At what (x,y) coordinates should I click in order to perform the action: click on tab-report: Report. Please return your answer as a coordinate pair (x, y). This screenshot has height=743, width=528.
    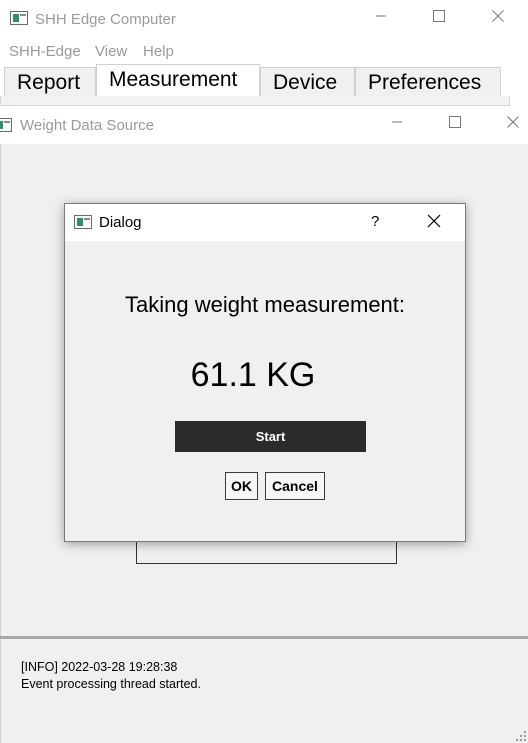
    Looking at the image, I should click on (50, 83).